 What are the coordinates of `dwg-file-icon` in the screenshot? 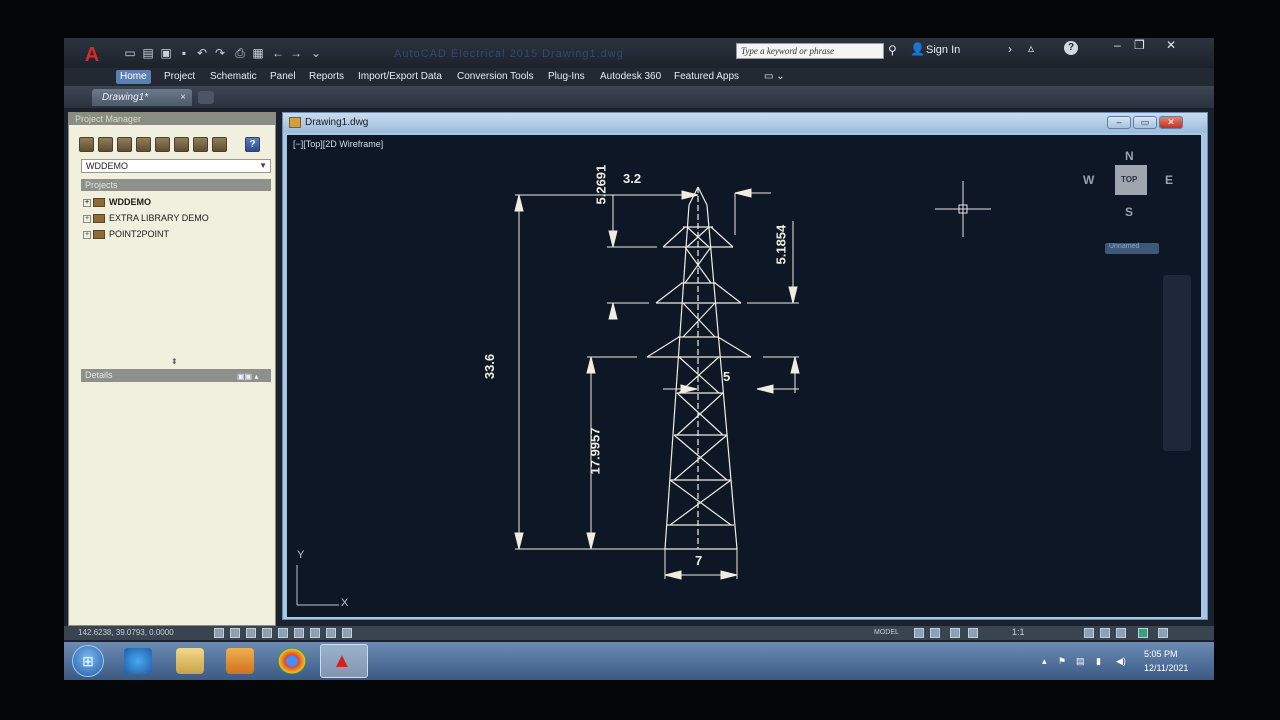 It's located at (295, 122).